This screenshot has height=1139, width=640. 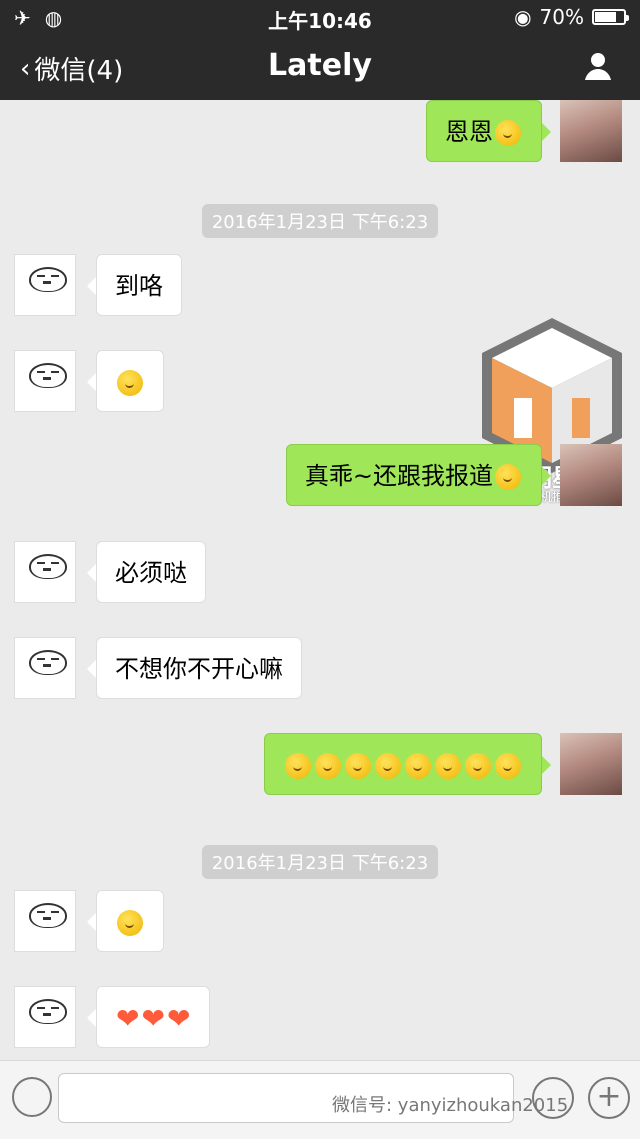 I want to click on battery-percent: 70%, so click(x=561, y=17).